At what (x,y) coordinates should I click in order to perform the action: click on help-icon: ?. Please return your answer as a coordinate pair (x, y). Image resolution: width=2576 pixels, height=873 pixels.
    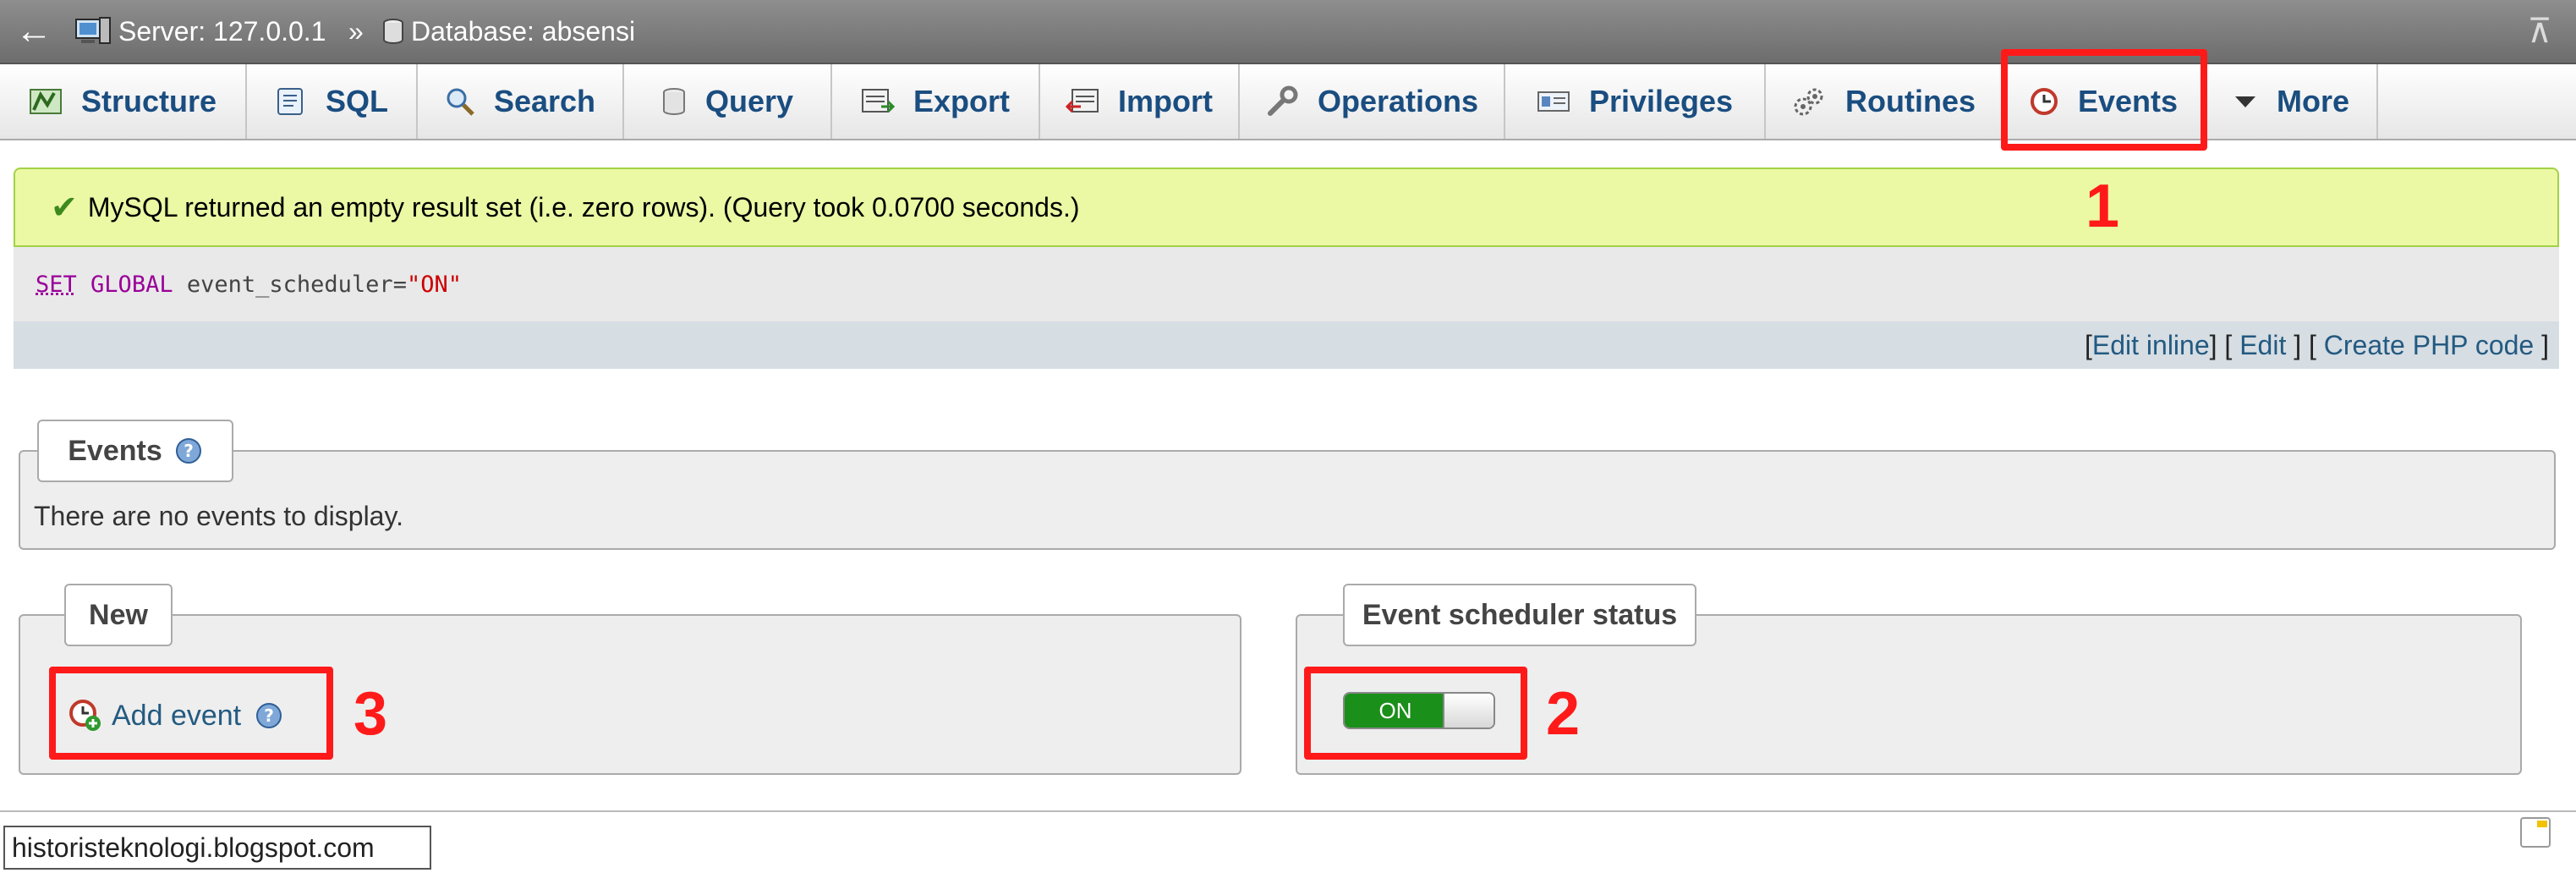
    Looking at the image, I should click on (188, 450).